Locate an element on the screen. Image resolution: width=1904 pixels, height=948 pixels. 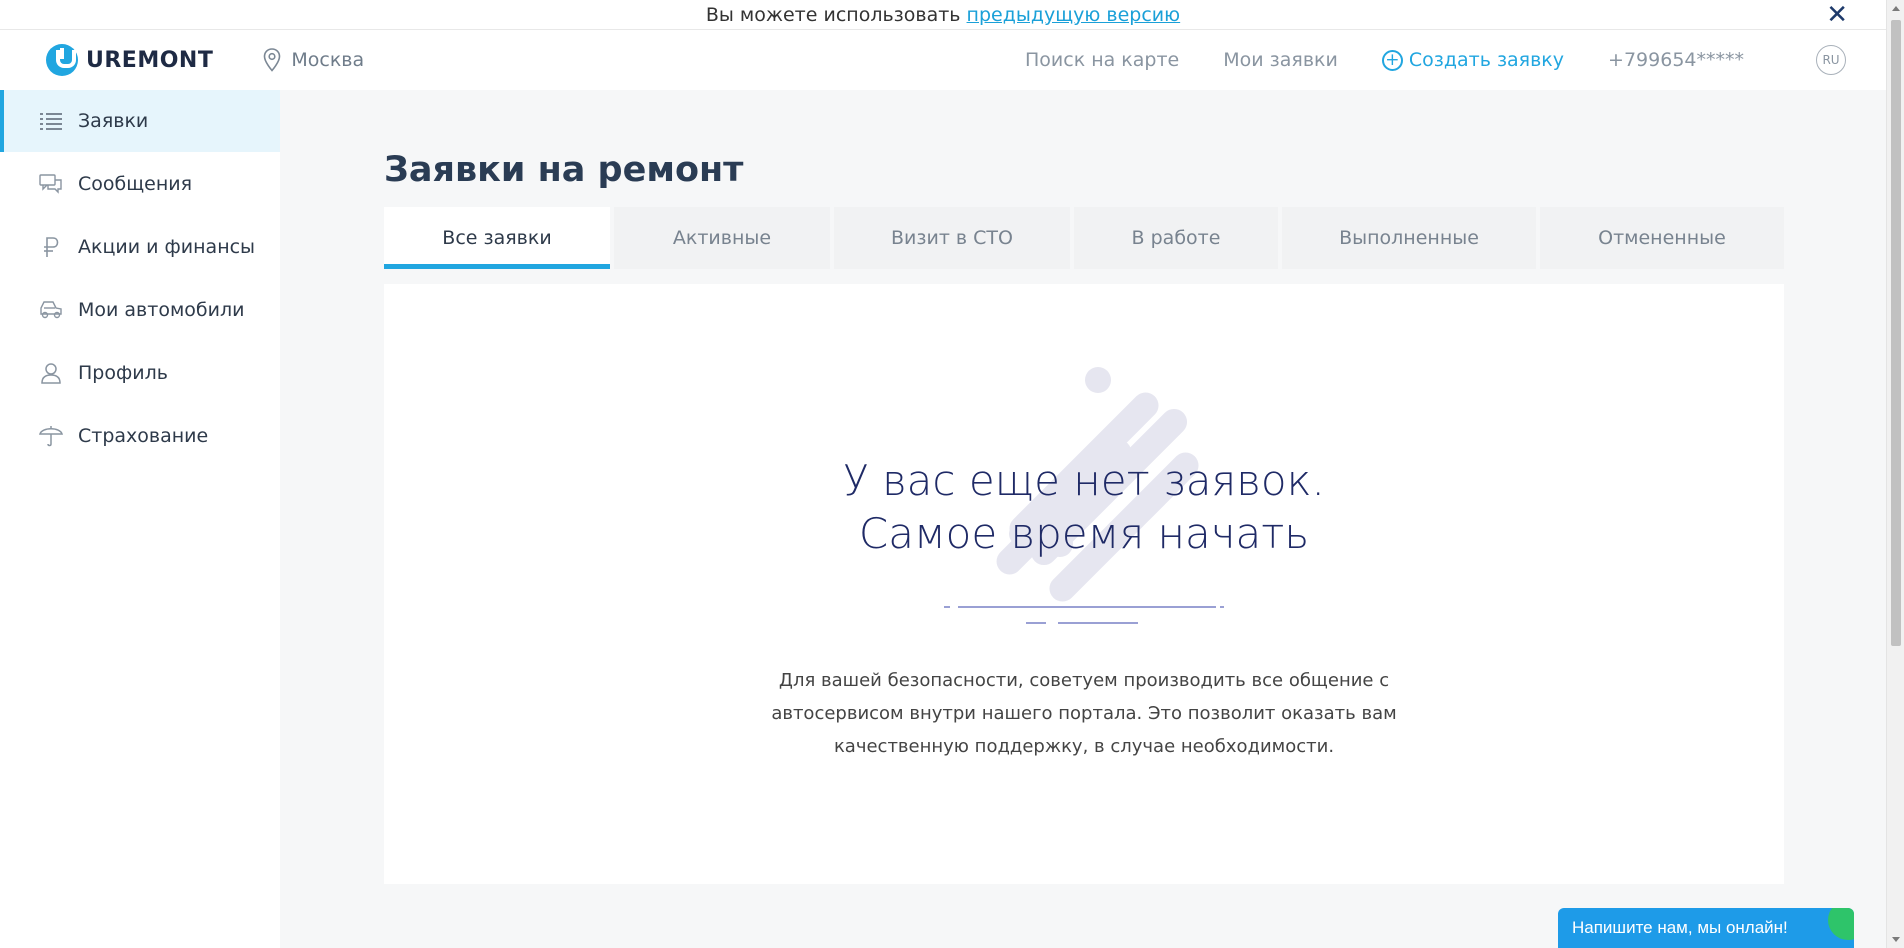
tab-cancelled: Отмененные is located at coordinates (1662, 238).